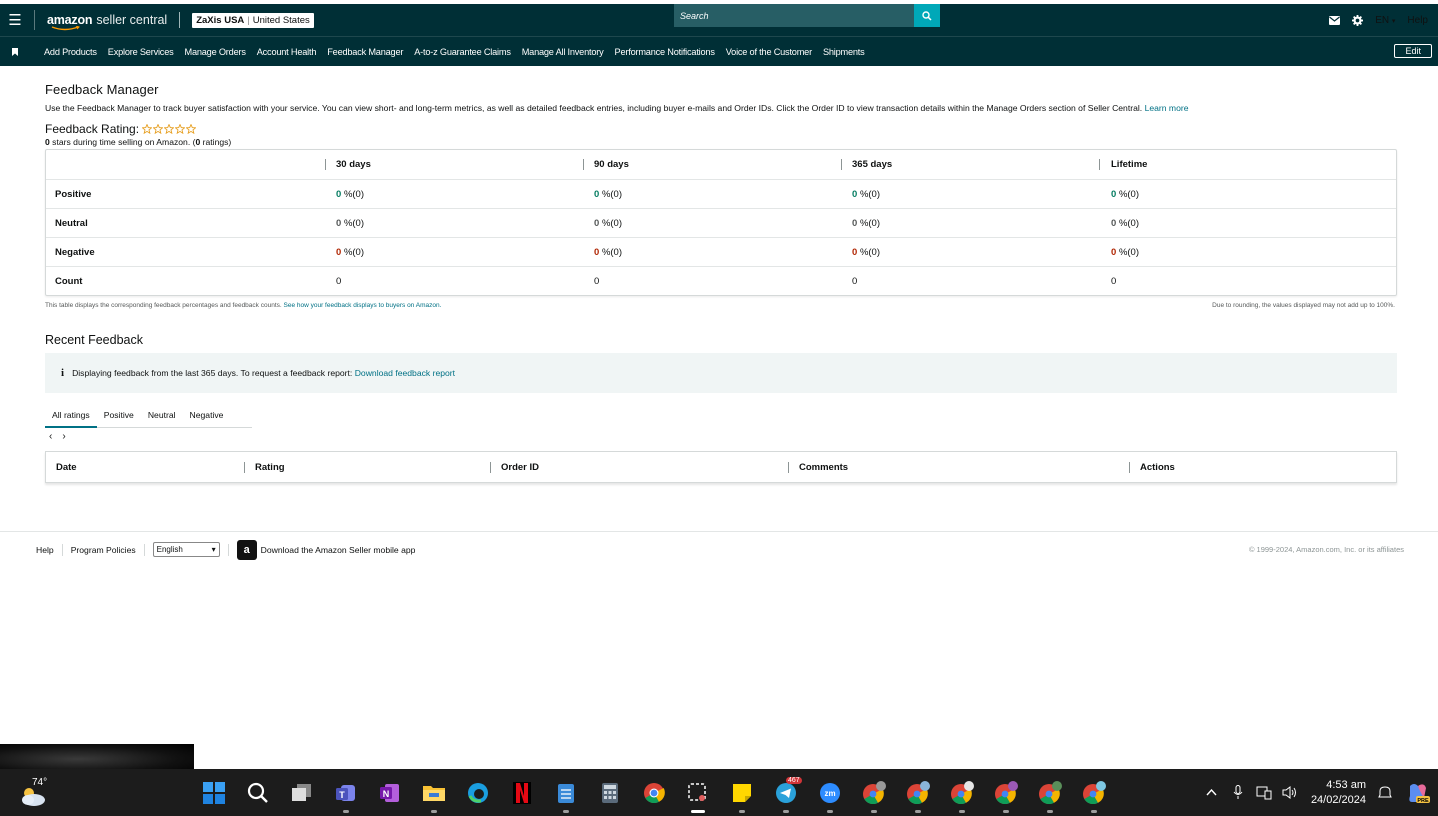 Image resolution: width=1438 pixels, height=816 pixels. What do you see at coordinates (15, 20) in the screenshot?
I see `hamburger-menu-icon: ☰` at bounding box center [15, 20].